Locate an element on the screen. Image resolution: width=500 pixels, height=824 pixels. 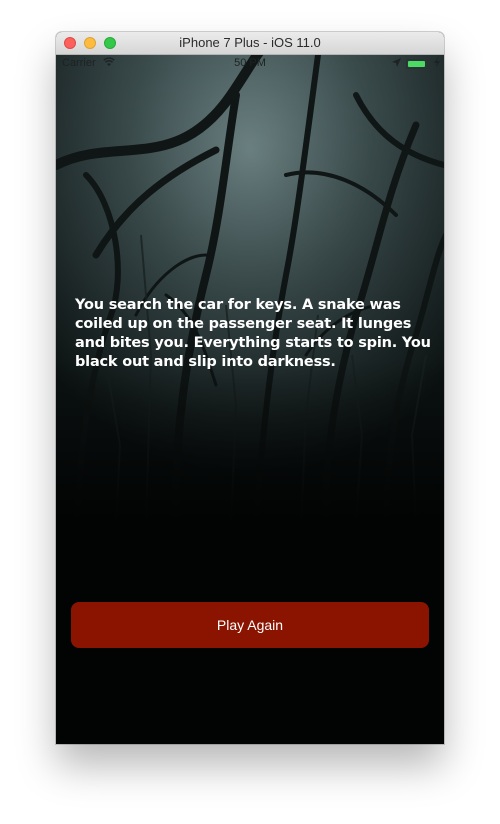
window-title: iPhone 7 Plus - iOS 11.0 is located at coordinates (250, 42).